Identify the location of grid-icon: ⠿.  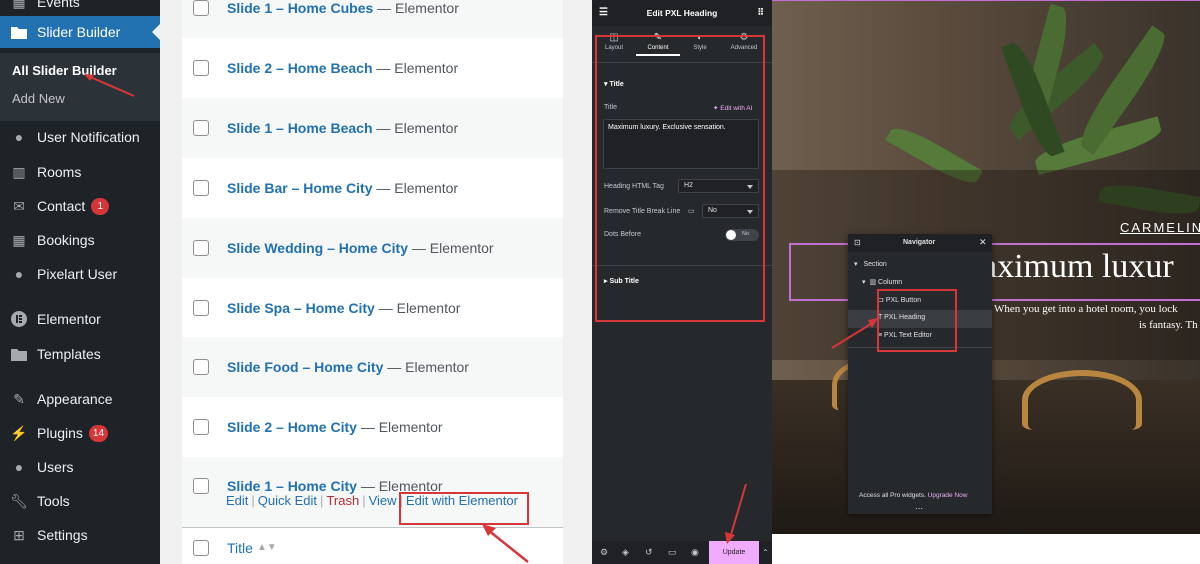
(760, 12).